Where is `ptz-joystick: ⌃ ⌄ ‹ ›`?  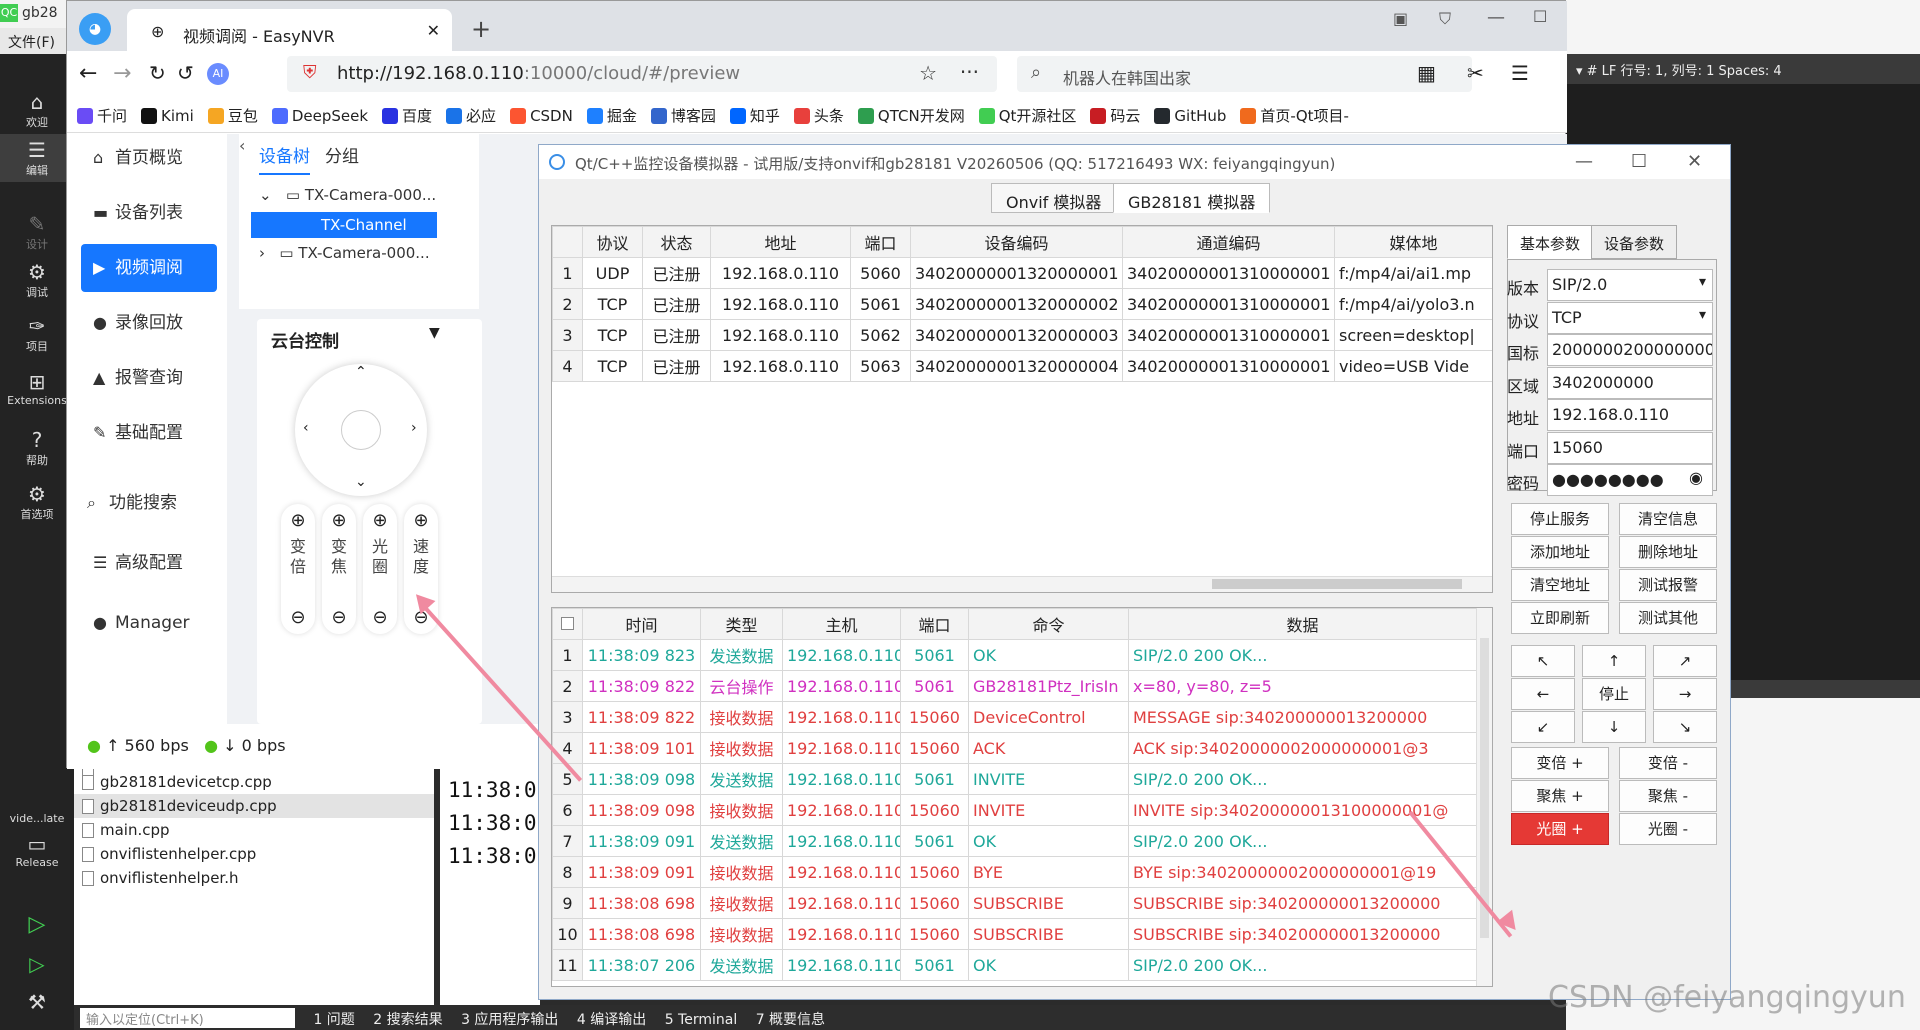
ptz-joystick: ⌃ ⌄ ‹ › is located at coordinates (361, 430).